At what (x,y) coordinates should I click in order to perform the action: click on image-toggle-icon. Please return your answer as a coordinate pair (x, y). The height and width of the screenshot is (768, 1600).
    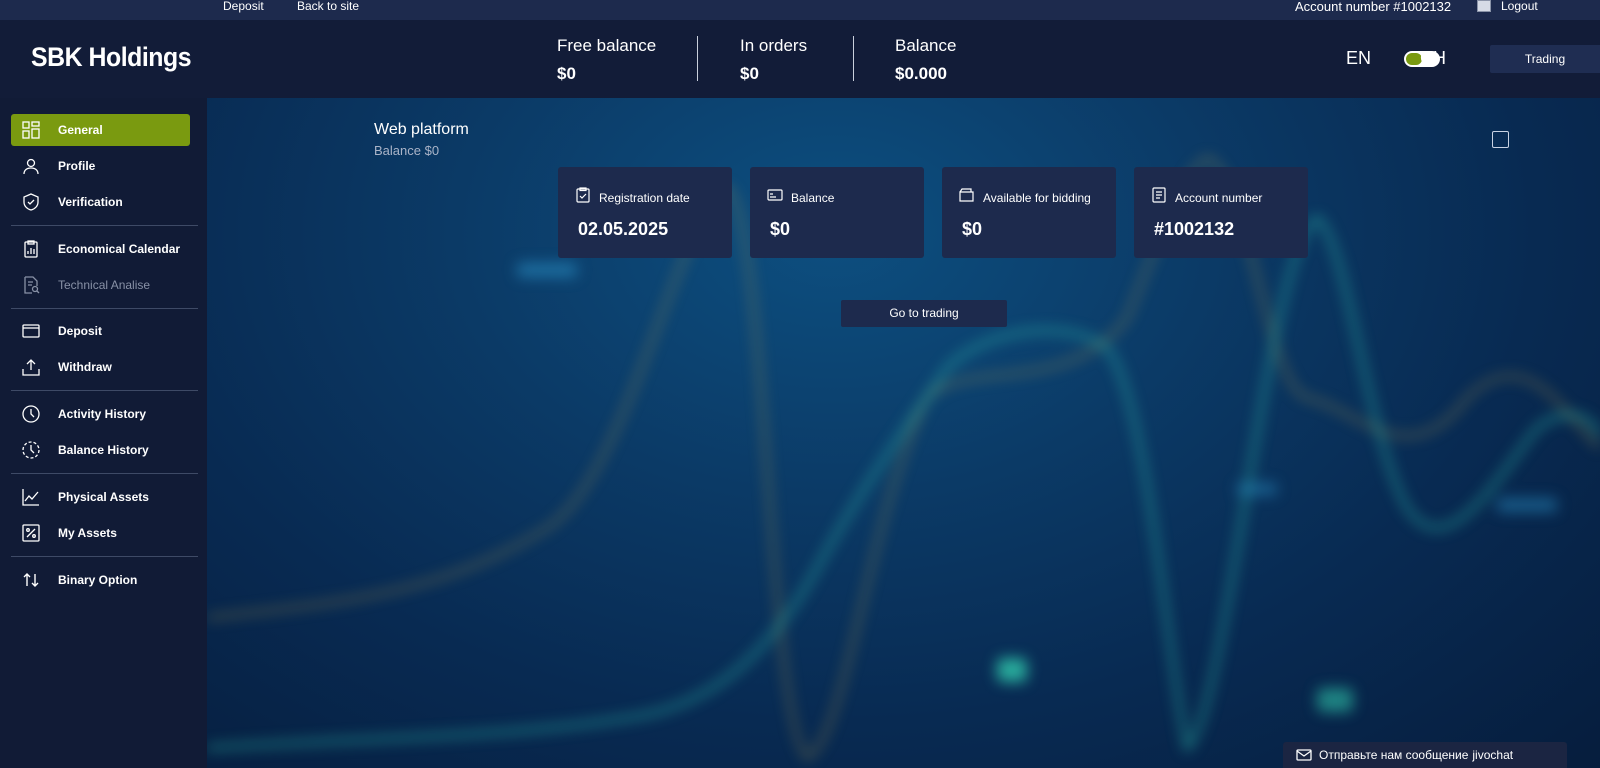
    Looking at the image, I should click on (1500, 139).